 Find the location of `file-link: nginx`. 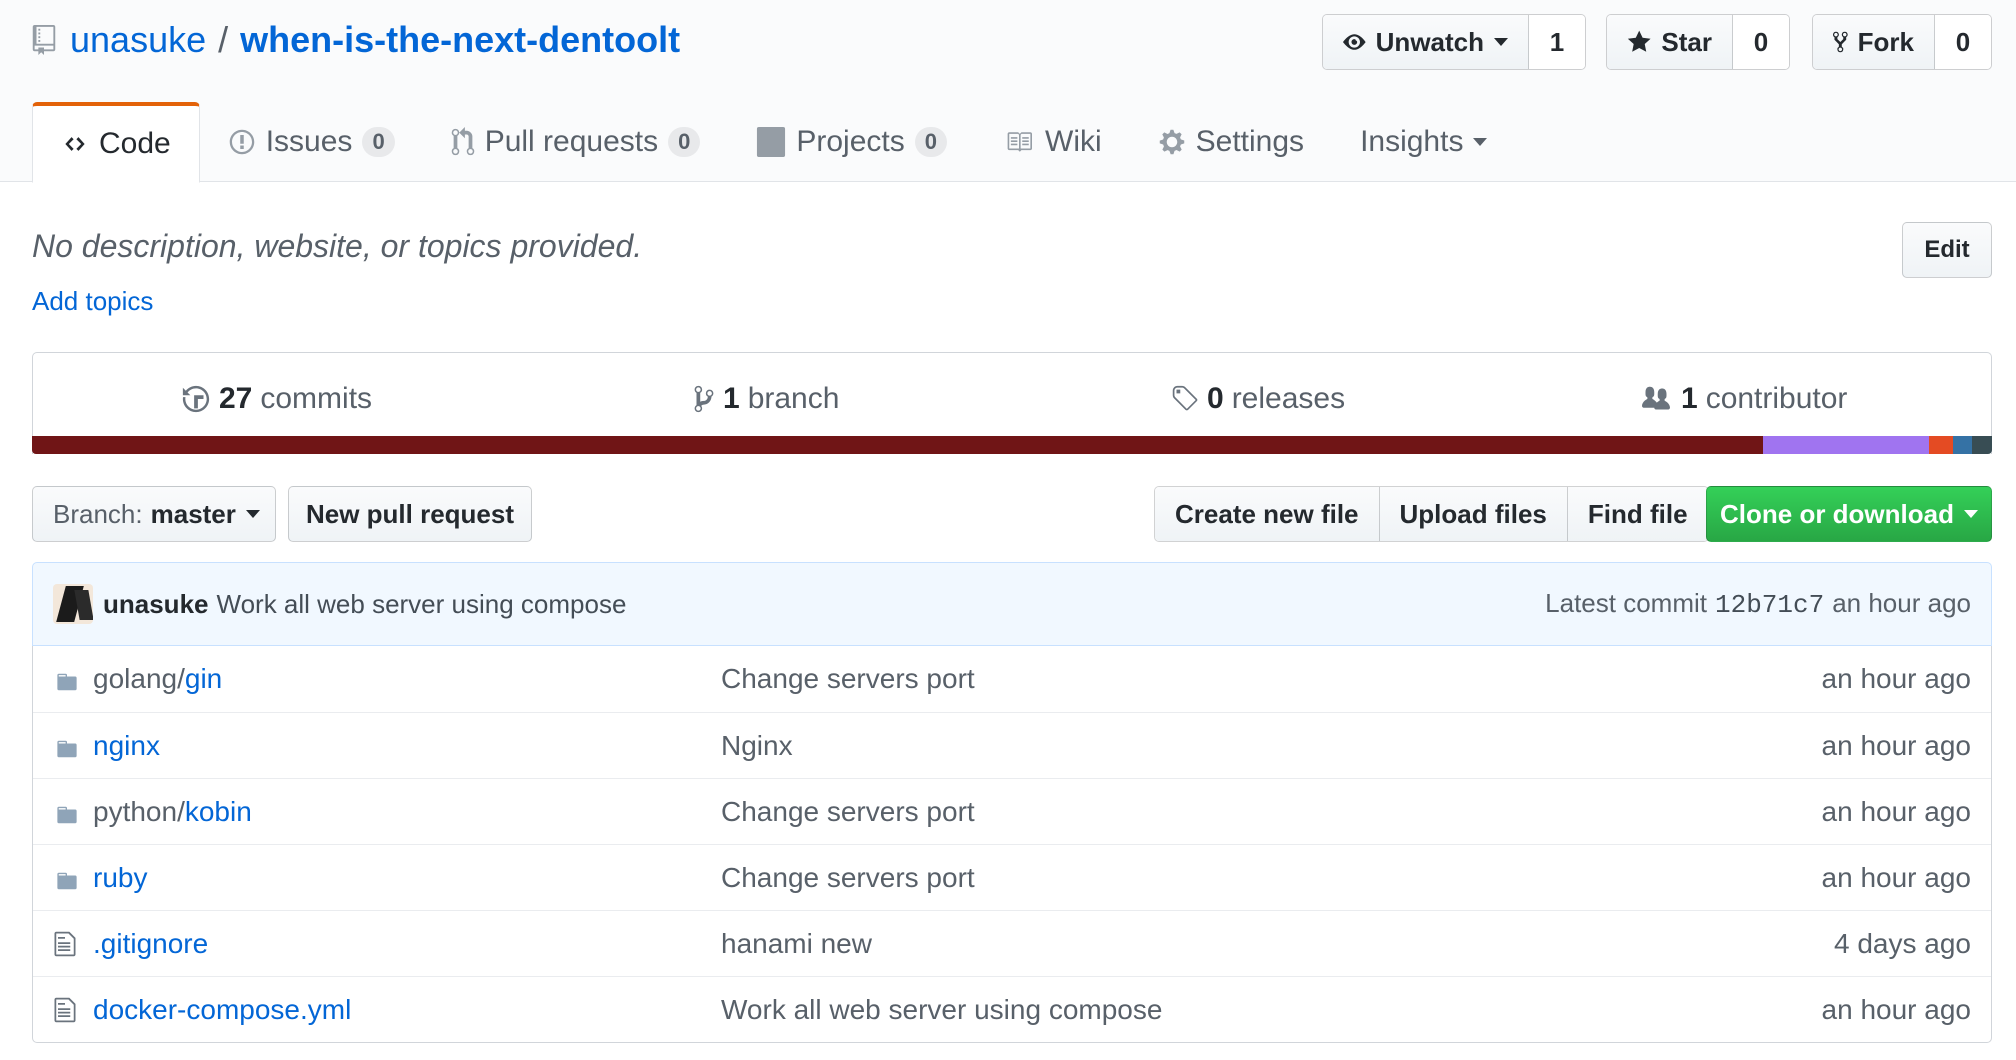

file-link: nginx is located at coordinates (126, 745).